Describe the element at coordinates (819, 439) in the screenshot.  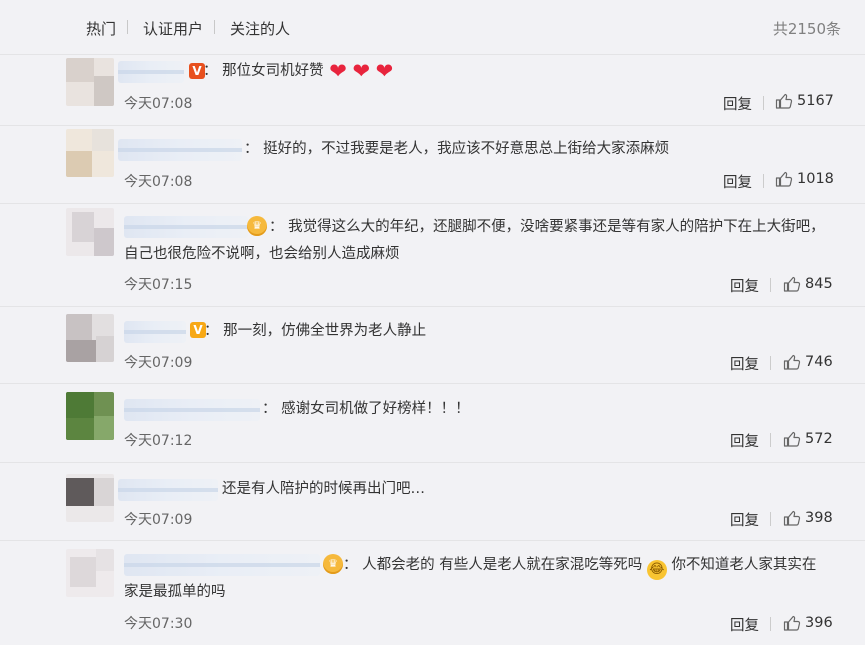
I see `like-count: 572` at that location.